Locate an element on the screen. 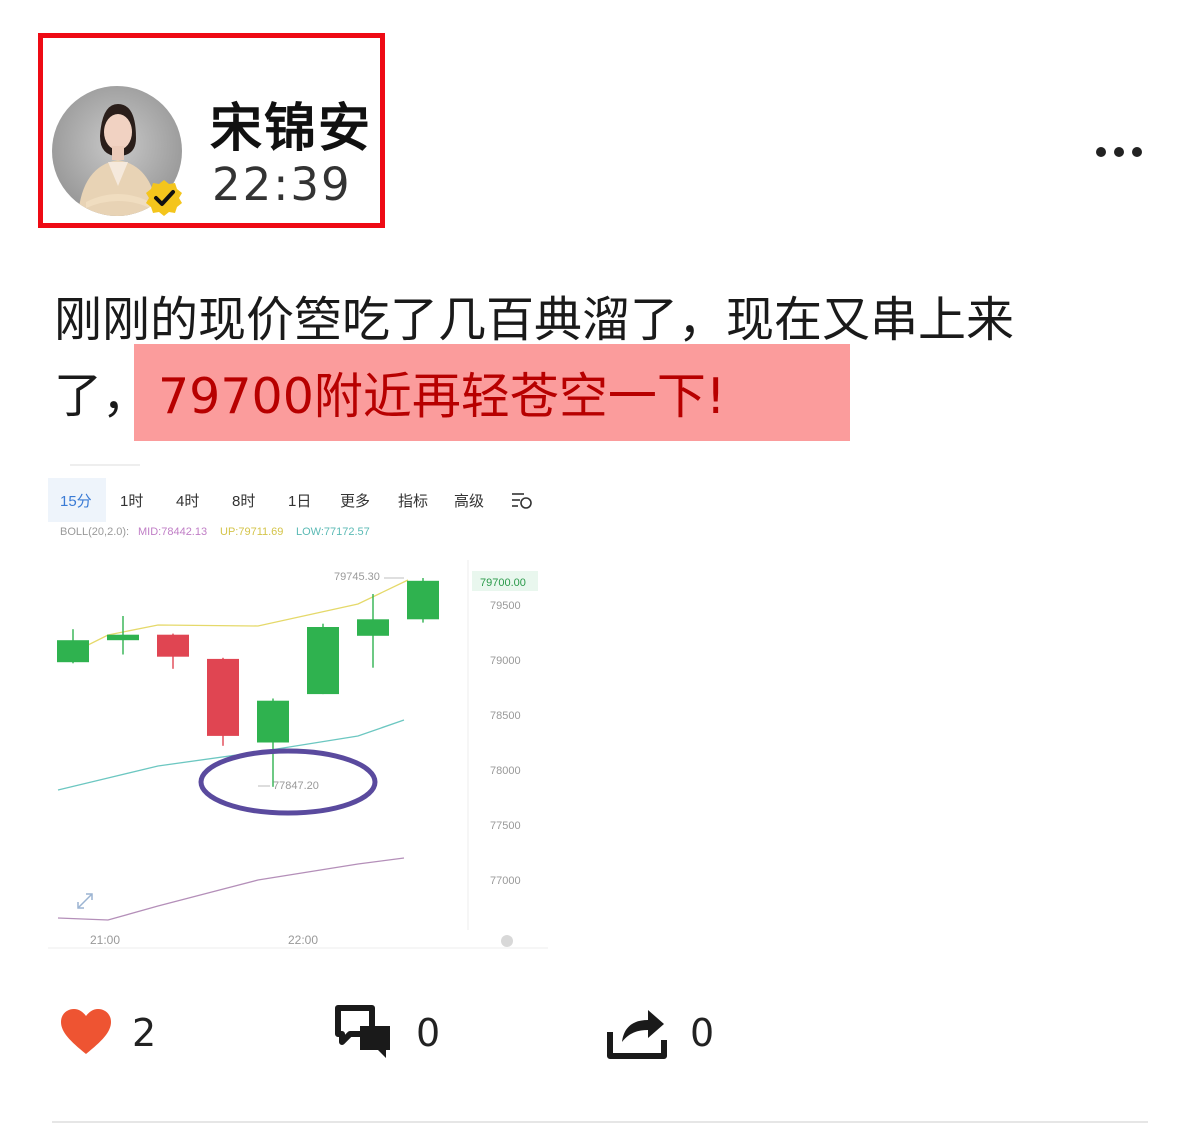 This screenshot has height=1127, width=1200. x-tick-label: 22:00 is located at coordinates (303, 940).